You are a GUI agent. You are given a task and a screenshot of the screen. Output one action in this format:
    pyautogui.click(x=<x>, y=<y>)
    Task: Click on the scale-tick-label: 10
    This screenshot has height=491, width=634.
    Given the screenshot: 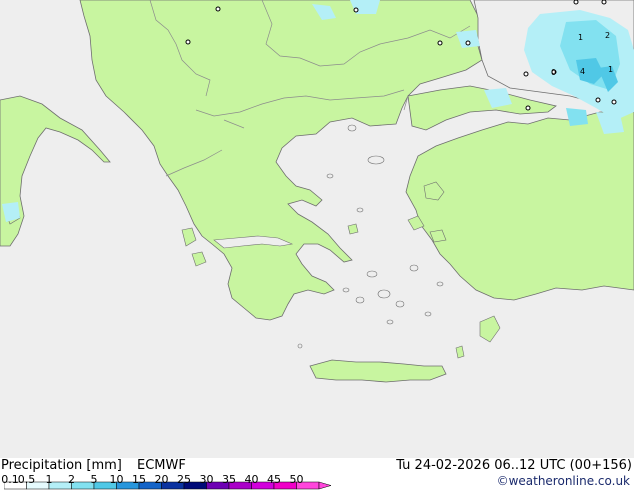 What is the action you would take?
    pyautogui.click(x=116, y=479)
    